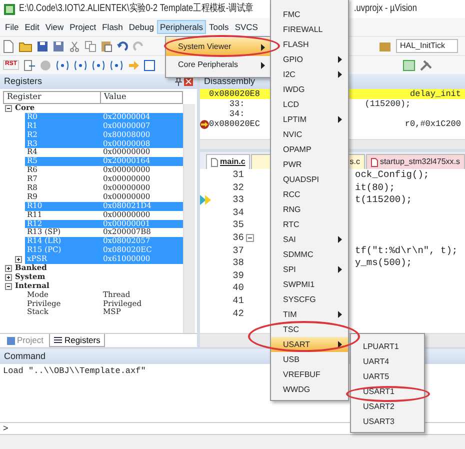 The image size is (465, 449). I want to click on disassembly-address: 34:, so click(236, 114).